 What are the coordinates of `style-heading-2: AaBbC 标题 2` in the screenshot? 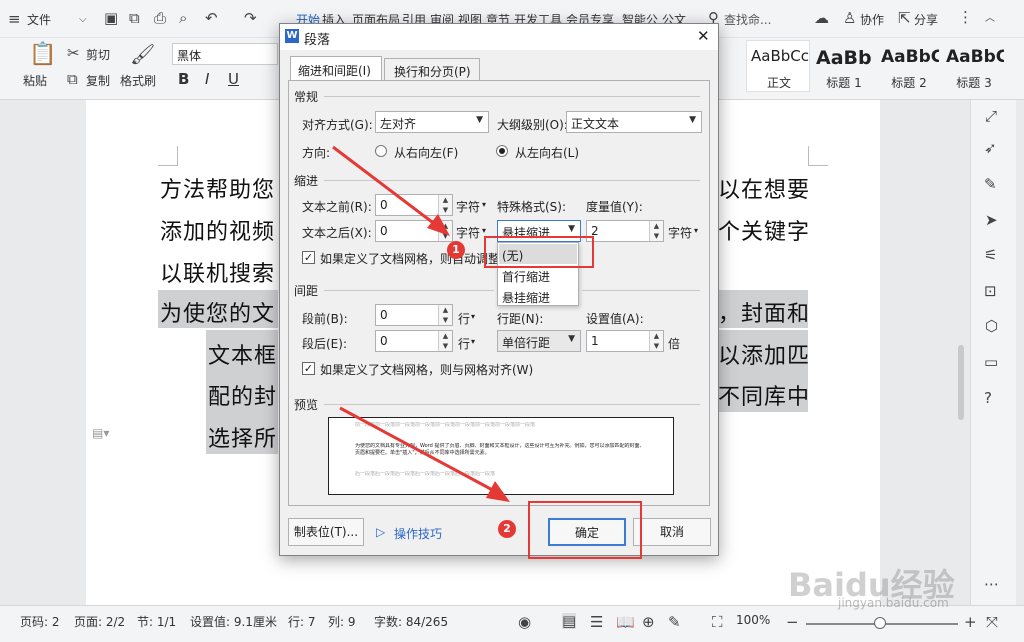 It's located at (908, 66).